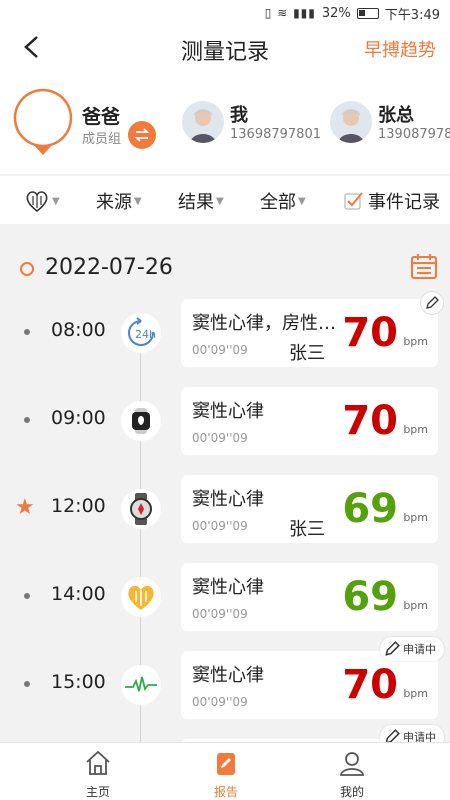 The width and height of the screenshot is (450, 800). Describe the element at coordinates (78, 594) in the screenshot. I see `record-time: 14:00` at that location.